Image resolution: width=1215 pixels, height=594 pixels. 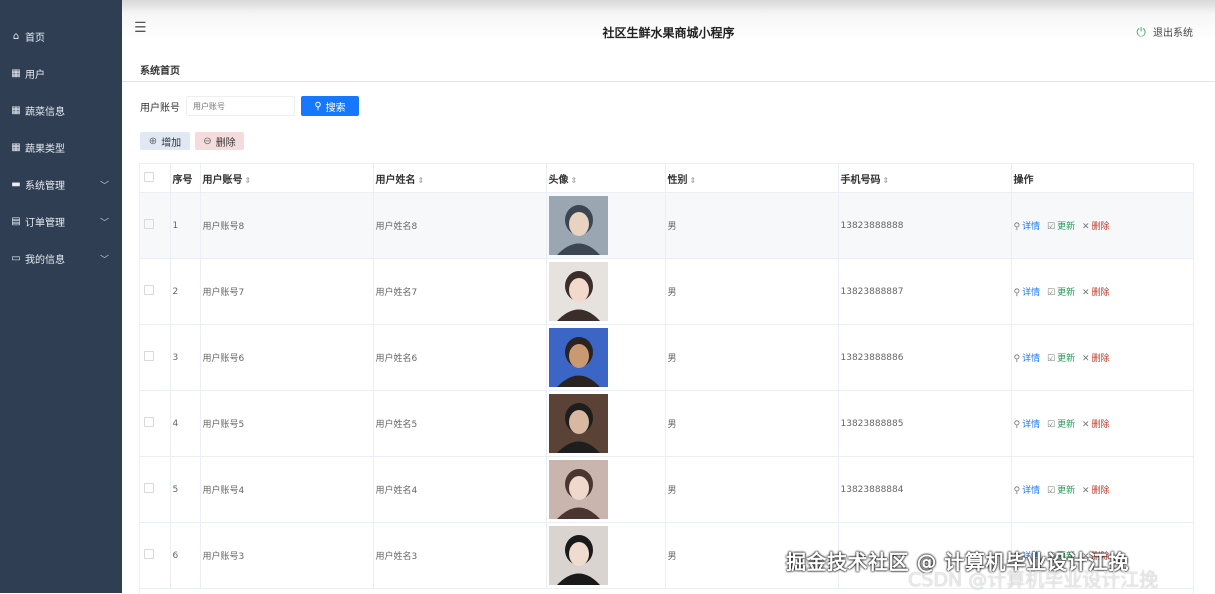 I want to click on row-account: 用户账号5, so click(x=287, y=423).